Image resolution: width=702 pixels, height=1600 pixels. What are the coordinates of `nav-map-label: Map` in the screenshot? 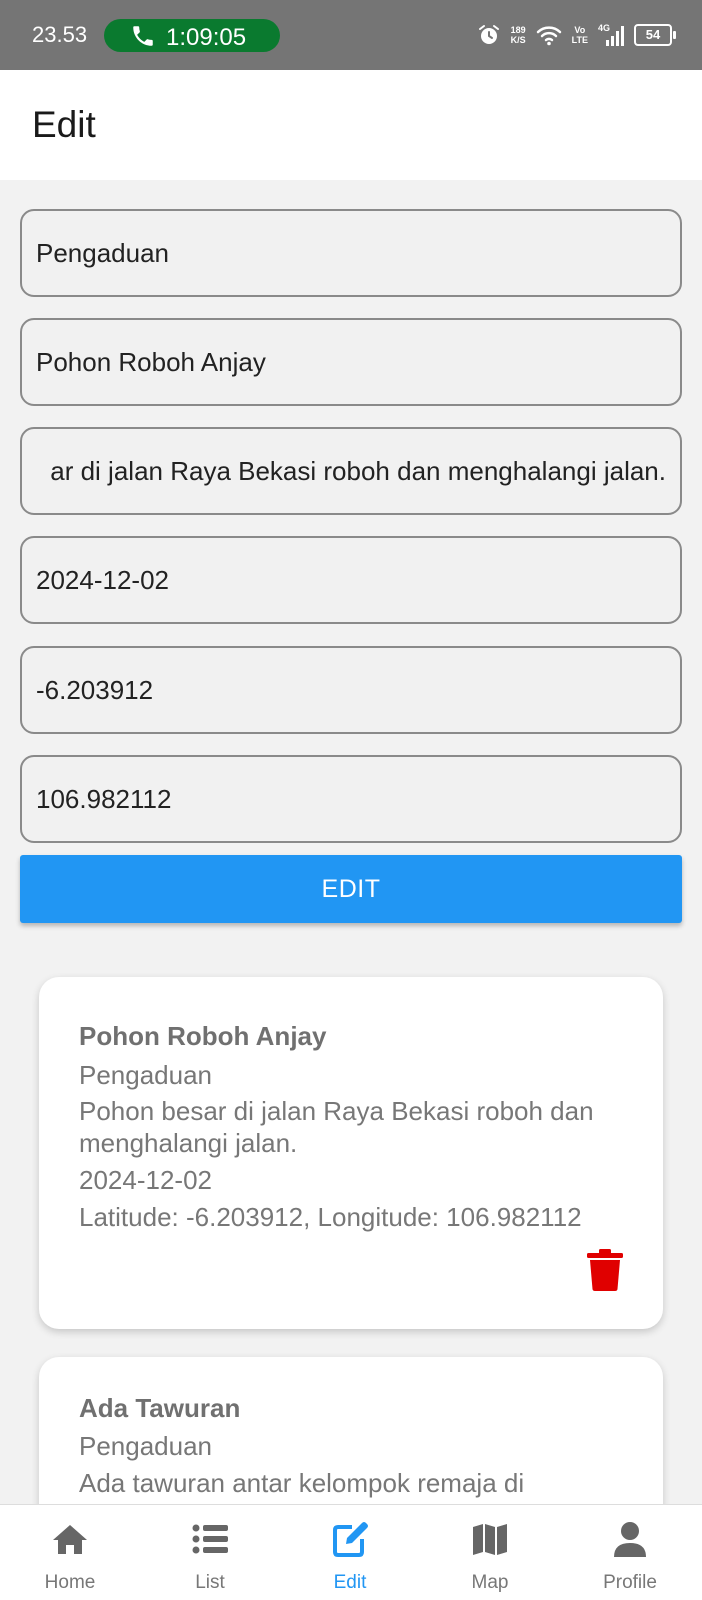 It's located at (490, 1582).